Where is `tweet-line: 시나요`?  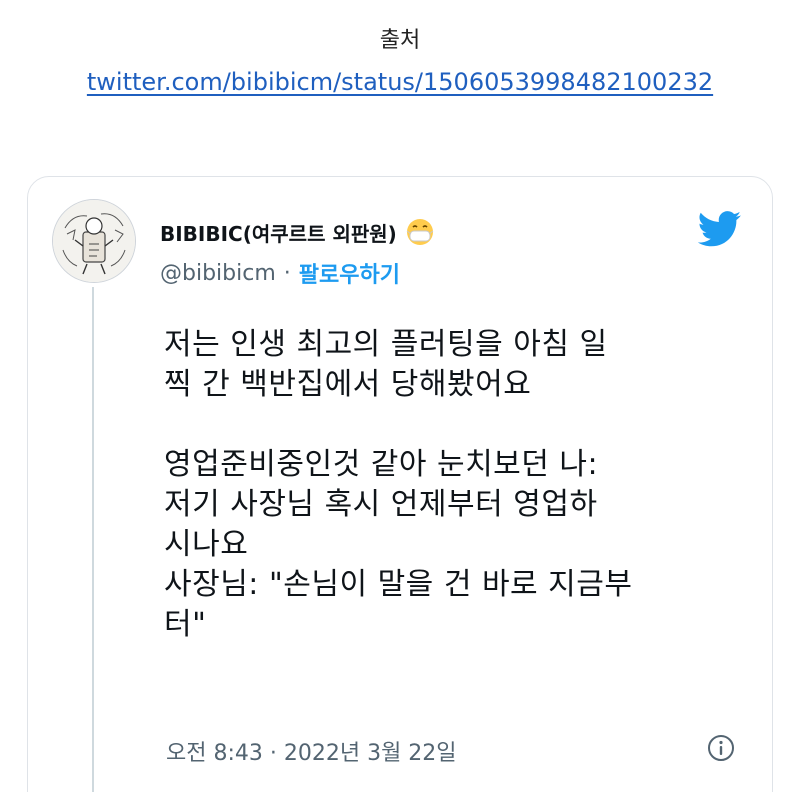
tweet-line: 시나요 is located at coordinates (206, 544).